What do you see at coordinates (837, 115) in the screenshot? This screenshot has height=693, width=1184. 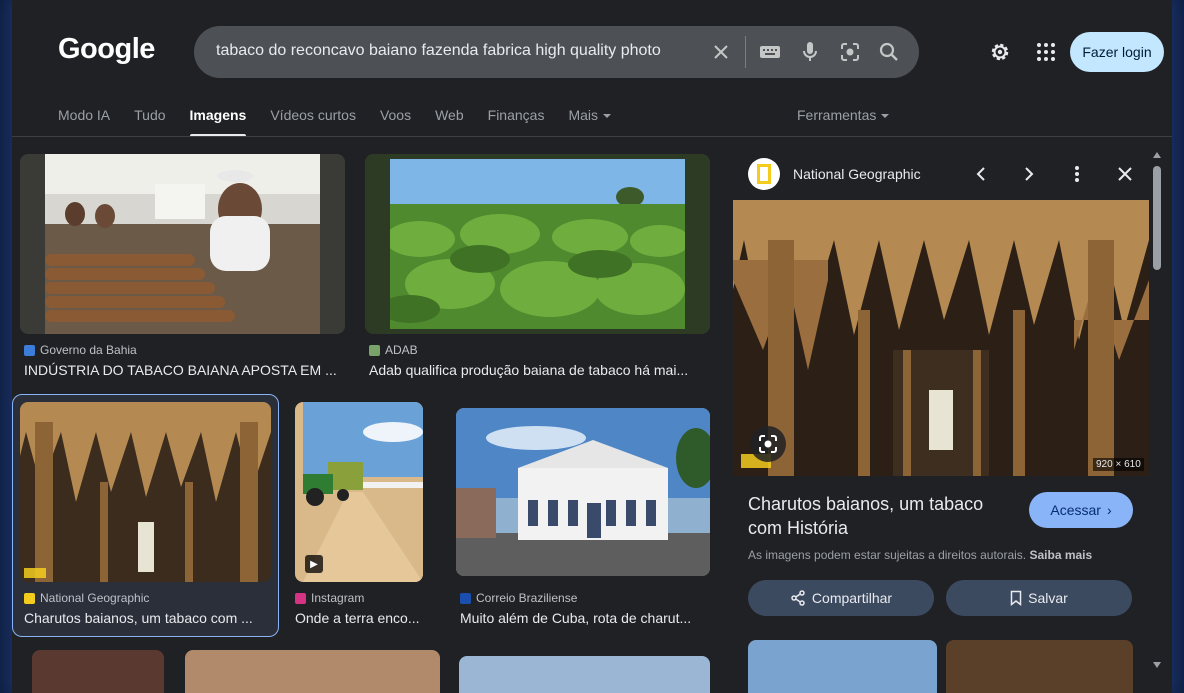 I see `tools-label: Ferramentas` at bounding box center [837, 115].